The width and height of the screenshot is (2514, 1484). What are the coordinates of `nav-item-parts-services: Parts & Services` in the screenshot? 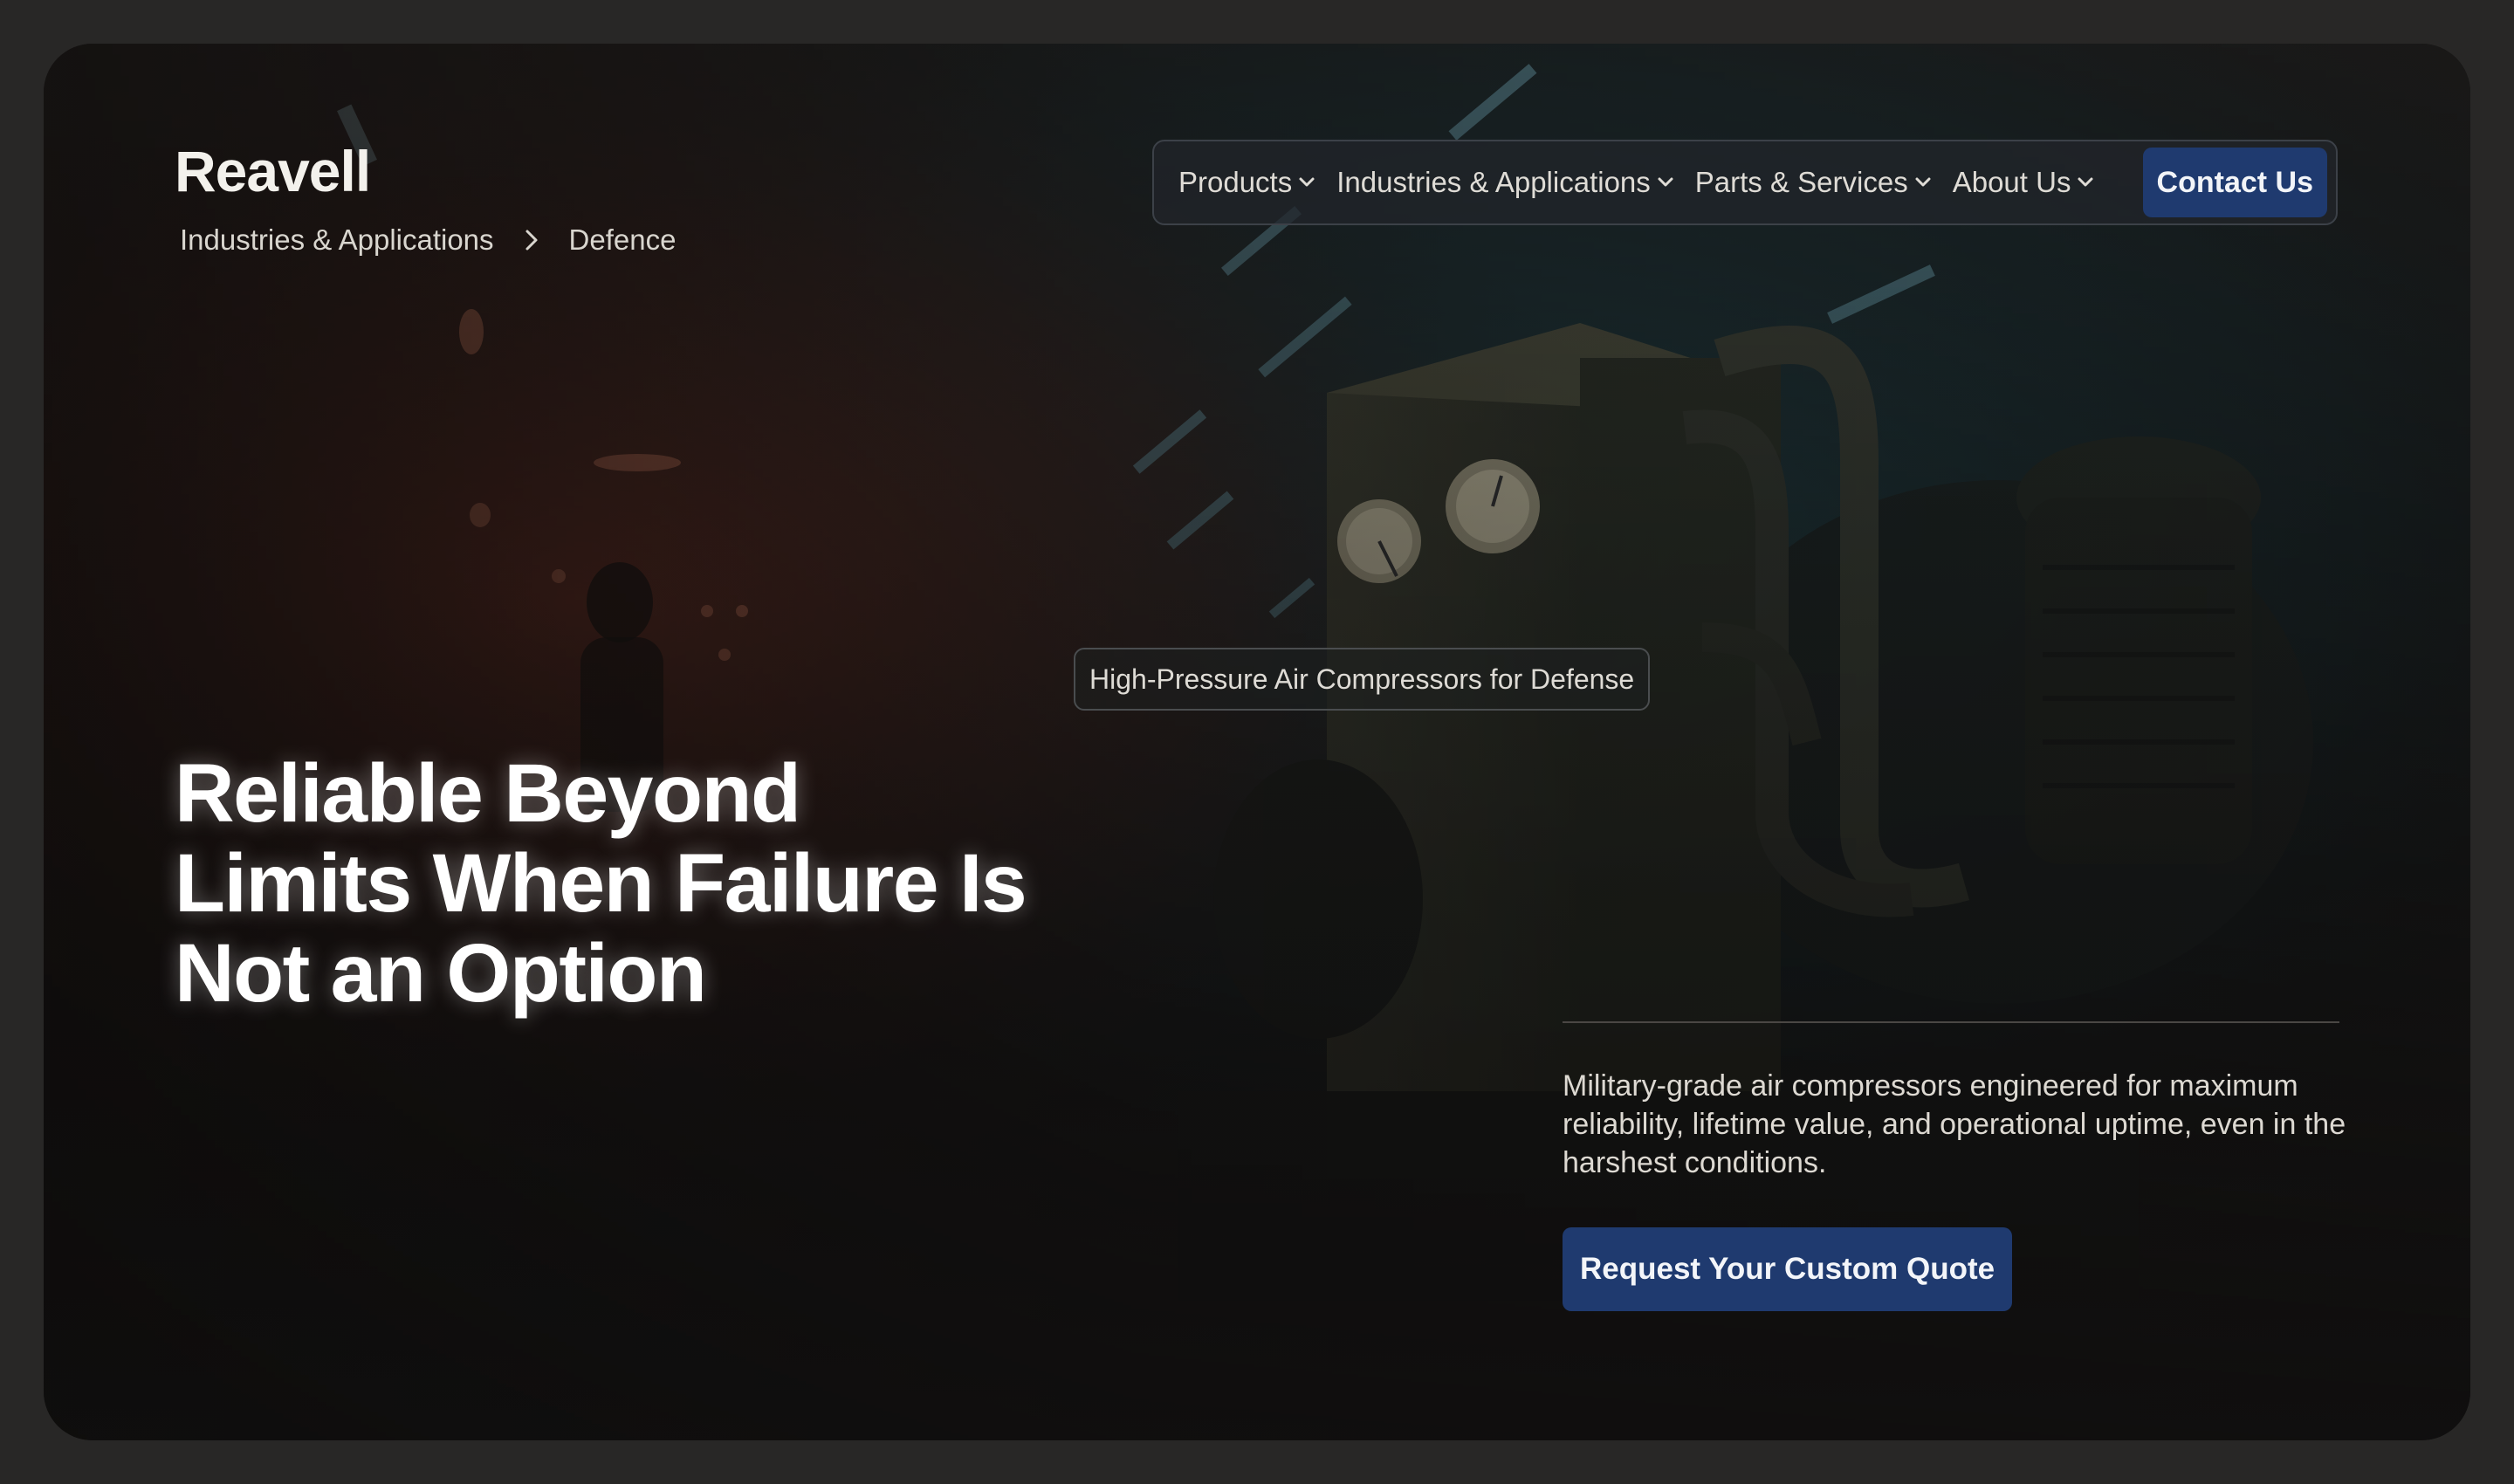 It's located at (1813, 182).